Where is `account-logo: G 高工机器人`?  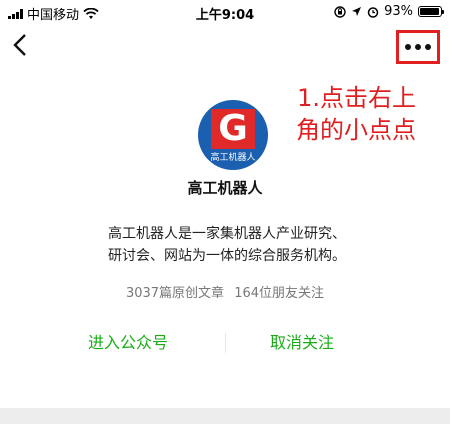 account-logo: G 高工机器人 is located at coordinates (233, 135).